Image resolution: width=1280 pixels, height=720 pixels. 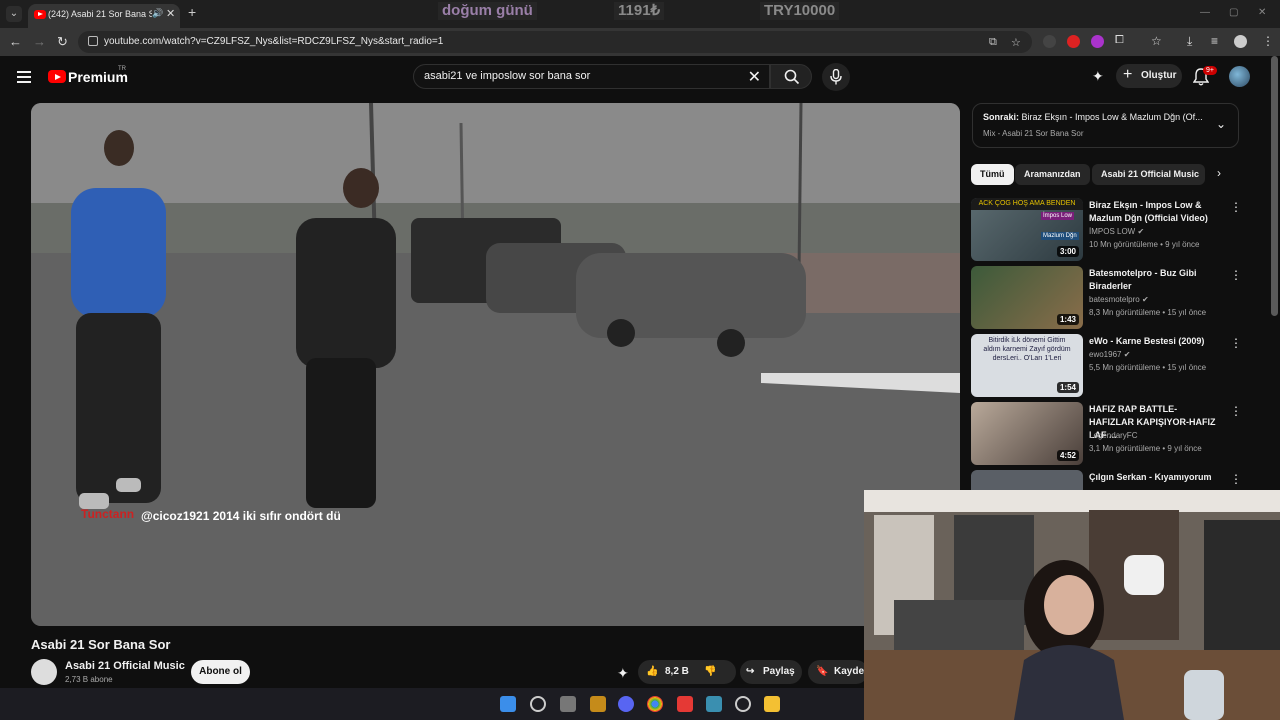 What do you see at coordinates (1119, 299) in the screenshot?
I see `recommendation-channel: batesmotelpro ✔` at bounding box center [1119, 299].